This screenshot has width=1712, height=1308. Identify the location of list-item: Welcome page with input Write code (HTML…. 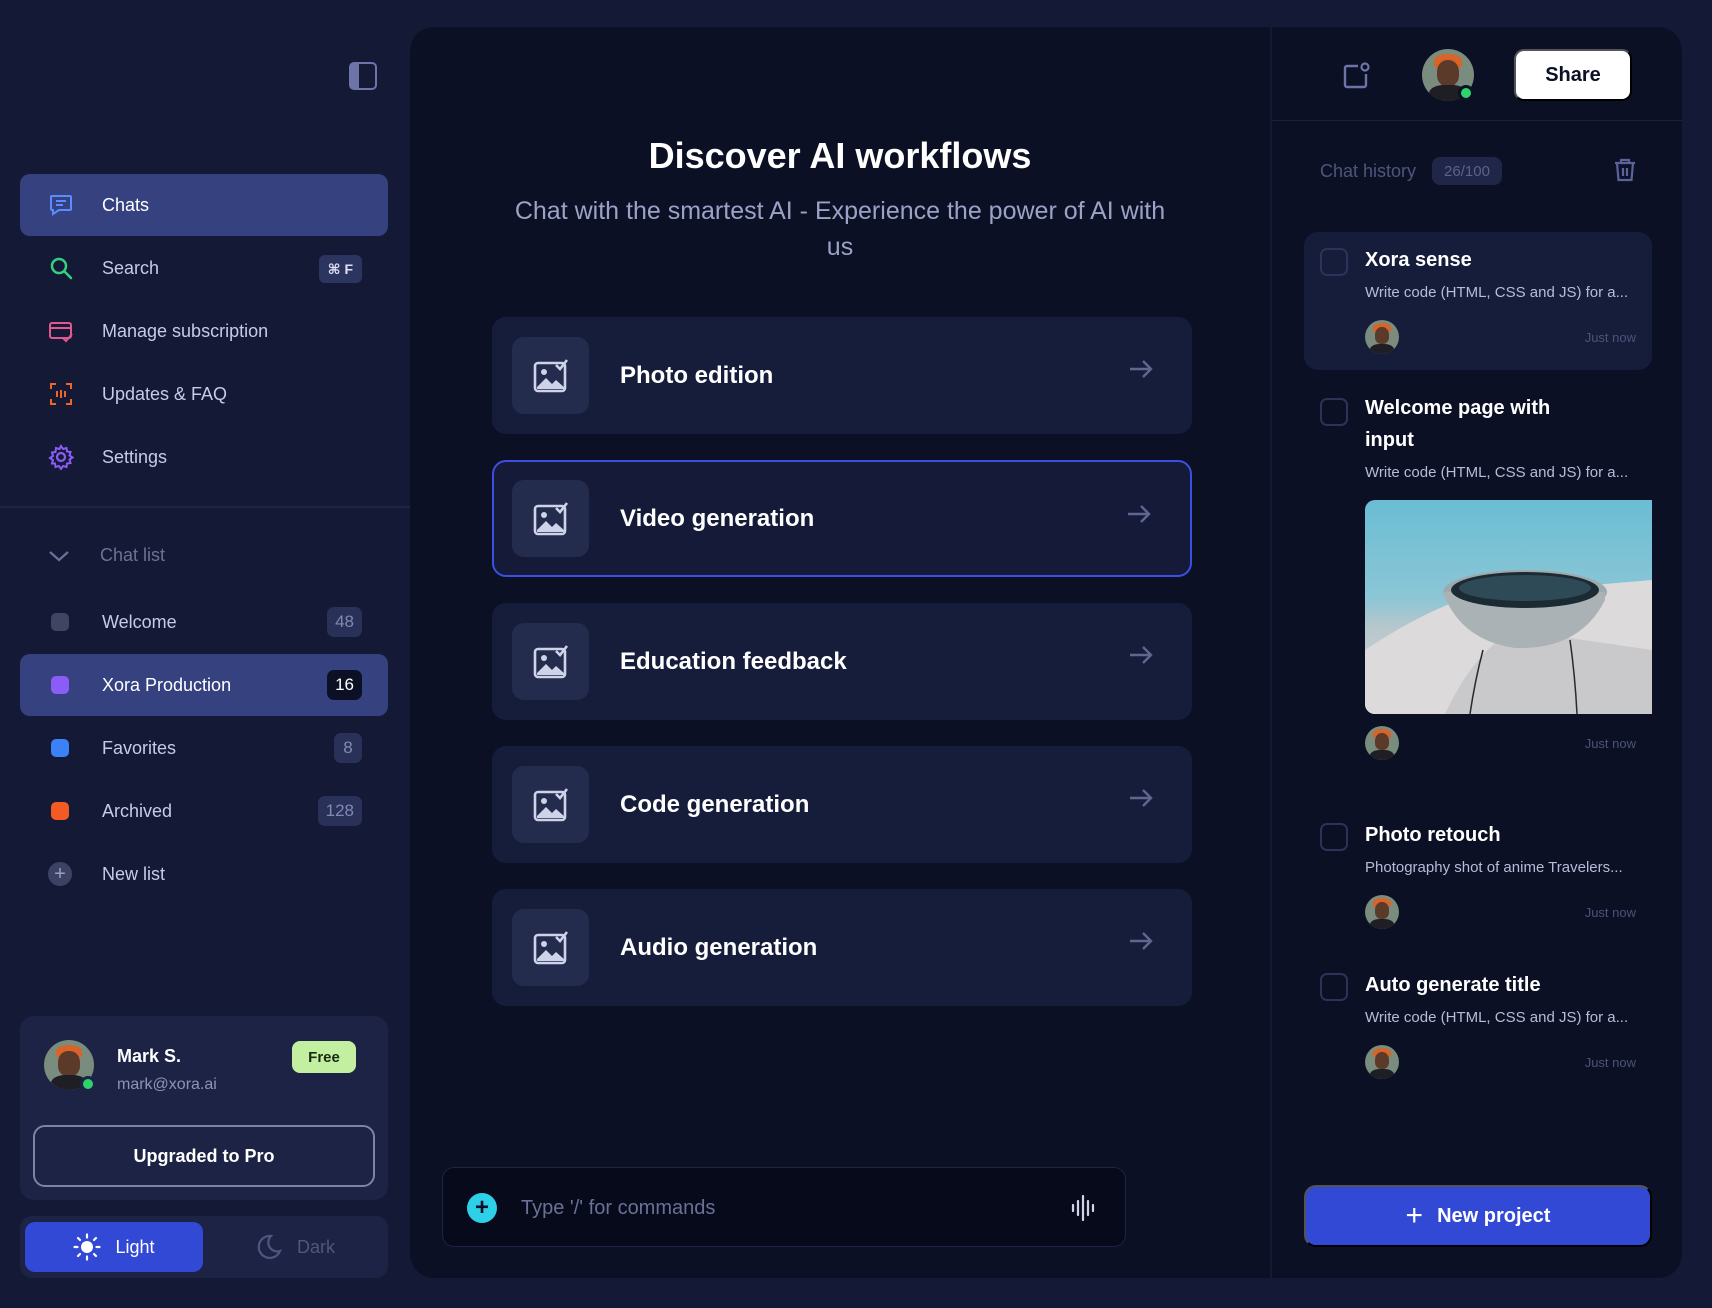
(1478, 582).